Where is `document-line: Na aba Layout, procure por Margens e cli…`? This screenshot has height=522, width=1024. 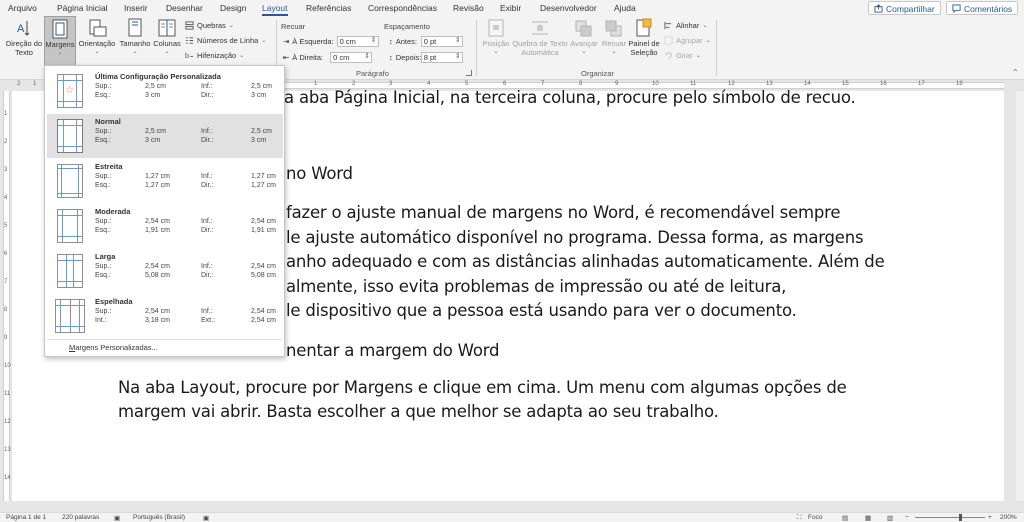
document-line: Na aba Layout, procure por Margens e cli… is located at coordinates (482, 387).